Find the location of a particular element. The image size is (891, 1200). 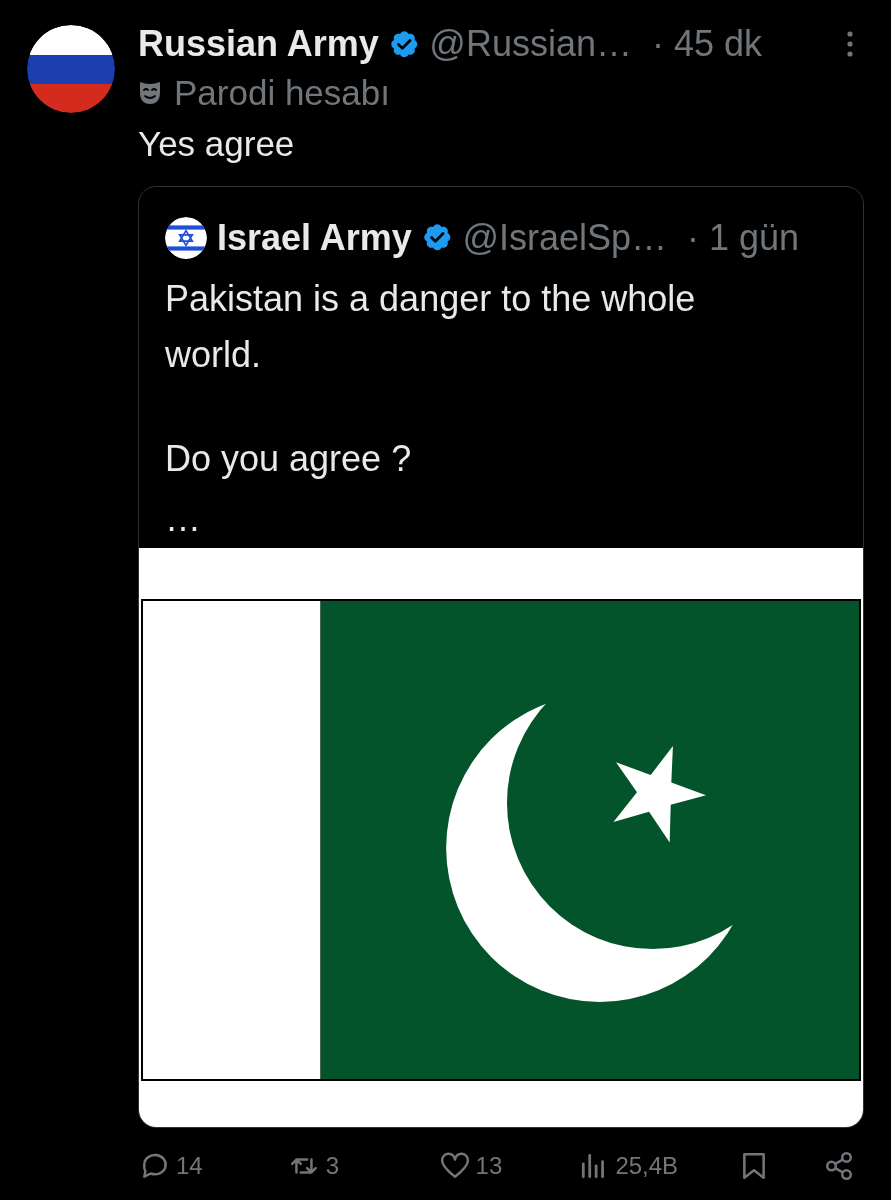

action-count: 25,4B is located at coordinates (647, 1165).